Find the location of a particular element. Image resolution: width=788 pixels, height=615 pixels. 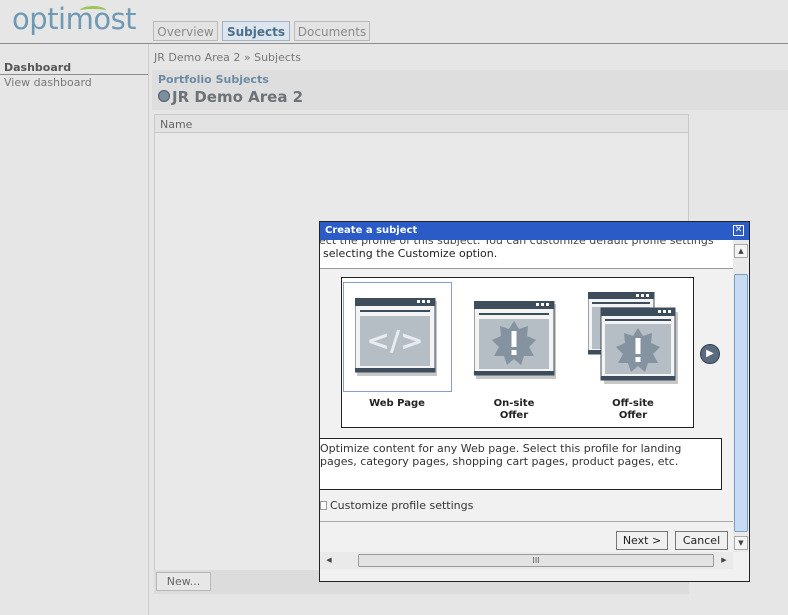

profile-off-site-offer: Off-site Offer is located at coordinates (633, 352).